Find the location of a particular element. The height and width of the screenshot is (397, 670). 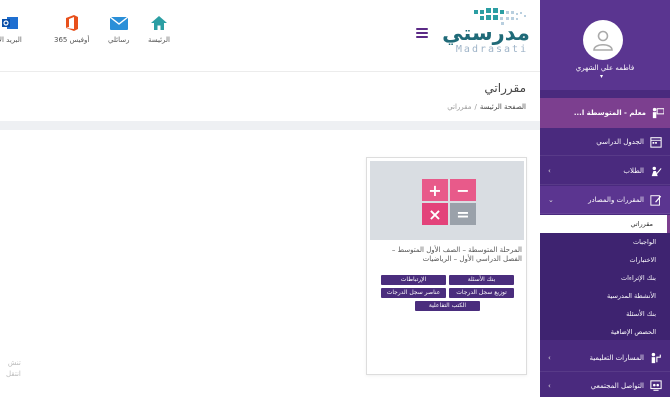

breadcrumb: الصفحة الرئيسة / مقرراتي is located at coordinates (486, 107).